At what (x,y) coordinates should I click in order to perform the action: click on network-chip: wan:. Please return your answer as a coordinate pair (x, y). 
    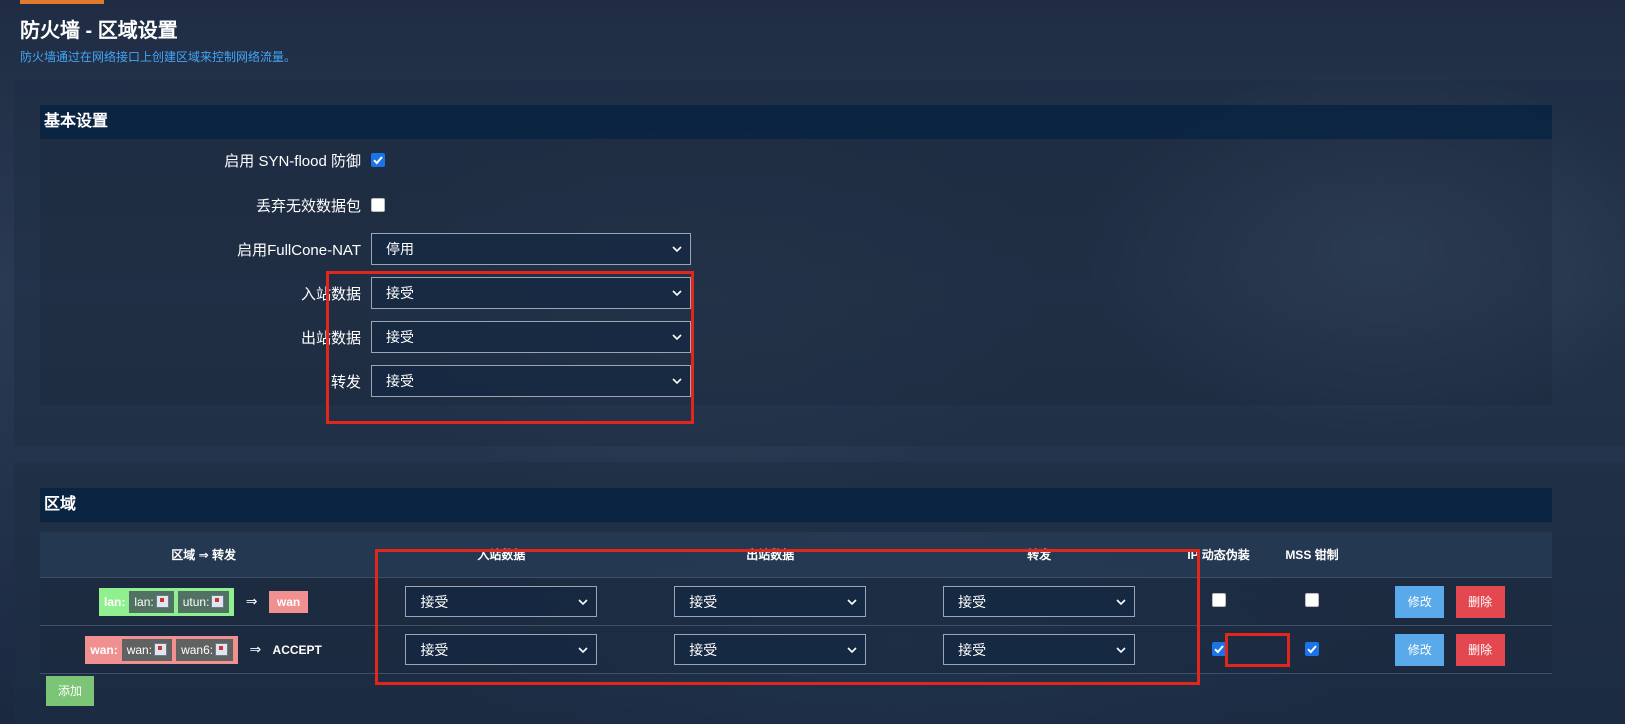
    Looking at the image, I should click on (147, 649).